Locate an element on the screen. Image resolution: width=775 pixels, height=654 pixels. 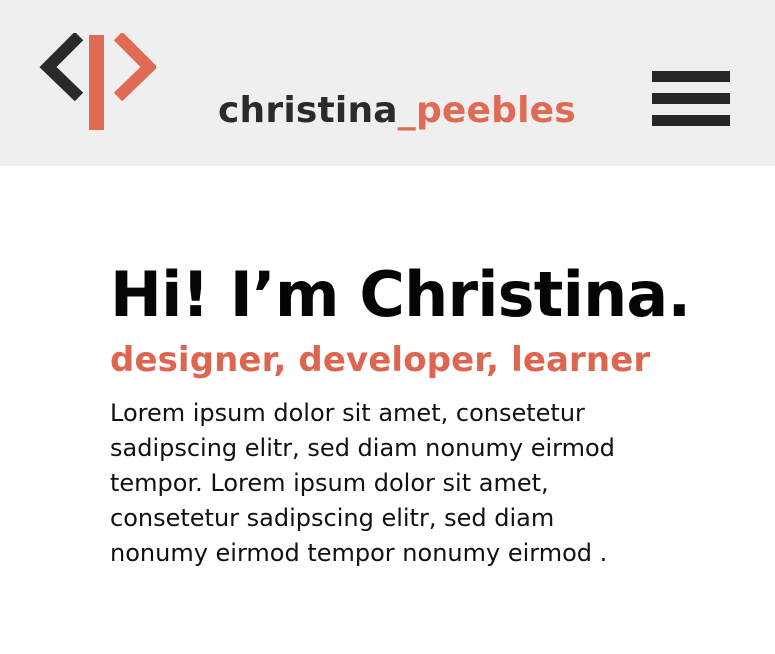
hero-title: Hi! I’m Christina. is located at coordinates (400, 294).